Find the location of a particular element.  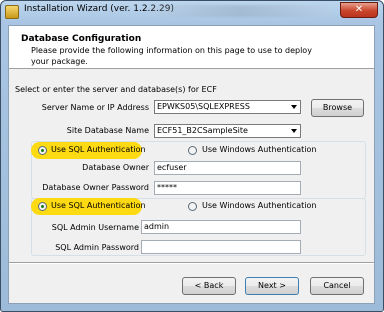

title-bar: Installation Wizard (ver. 1.2.2.29) ✕ is located at coordinates (192, 13).